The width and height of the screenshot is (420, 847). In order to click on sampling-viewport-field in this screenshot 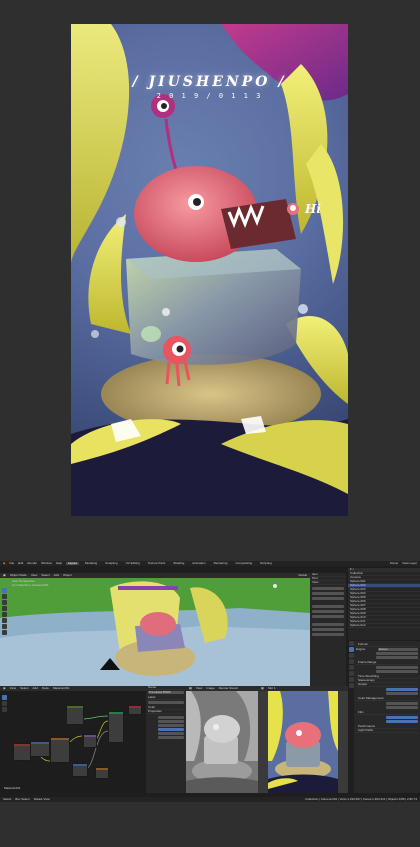, I will do `click(397, 658)`.